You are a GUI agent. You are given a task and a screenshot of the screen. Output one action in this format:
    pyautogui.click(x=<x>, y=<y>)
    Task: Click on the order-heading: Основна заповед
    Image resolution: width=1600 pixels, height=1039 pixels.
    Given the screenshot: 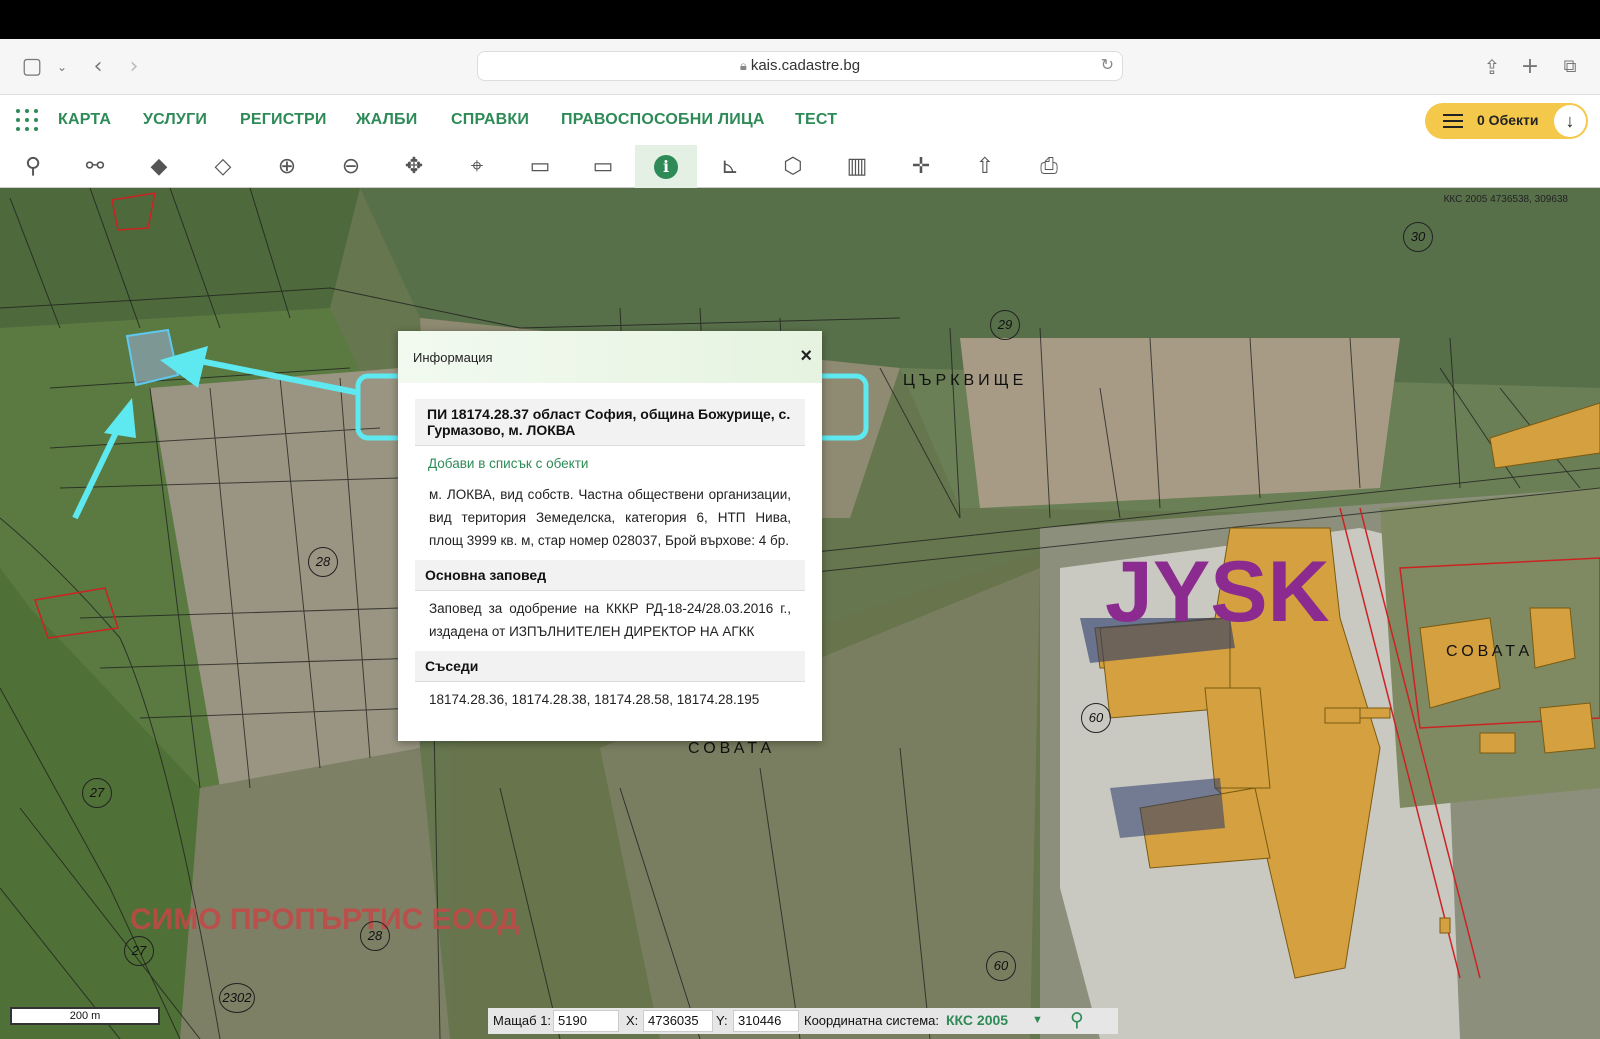 What is the action you would take?
    pyautogui.click(x=610, y=575)
    